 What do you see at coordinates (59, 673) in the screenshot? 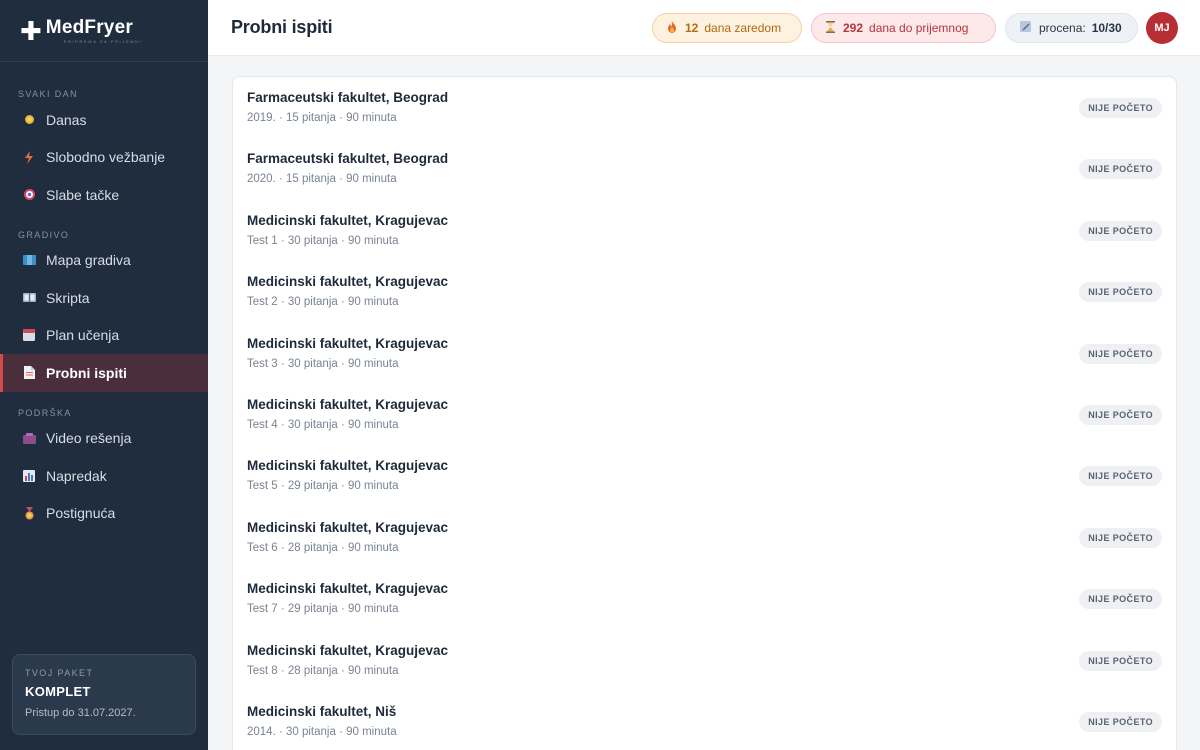
I see `plan-label: TVOJ PAKET` at bounding box center [59, 673].